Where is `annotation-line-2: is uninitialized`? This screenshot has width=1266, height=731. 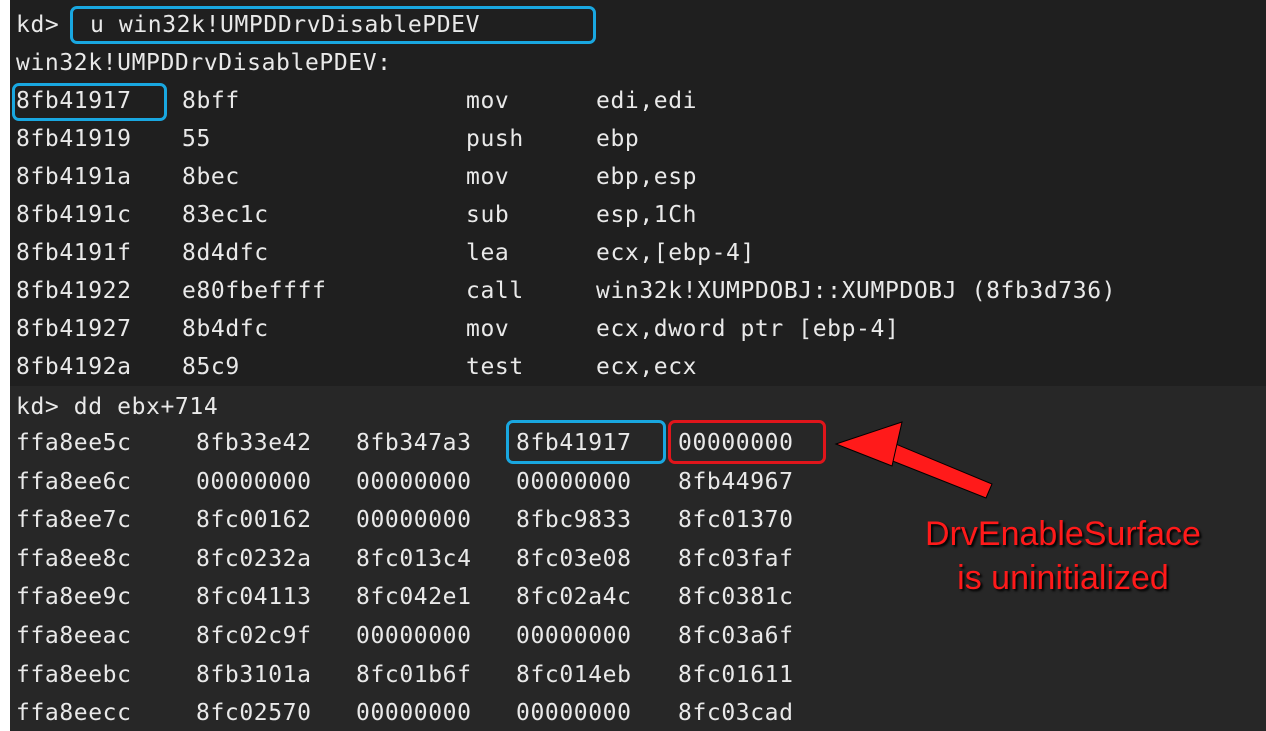 annotation-line-2: is uninitialized is located at coordinates (1063, 578).